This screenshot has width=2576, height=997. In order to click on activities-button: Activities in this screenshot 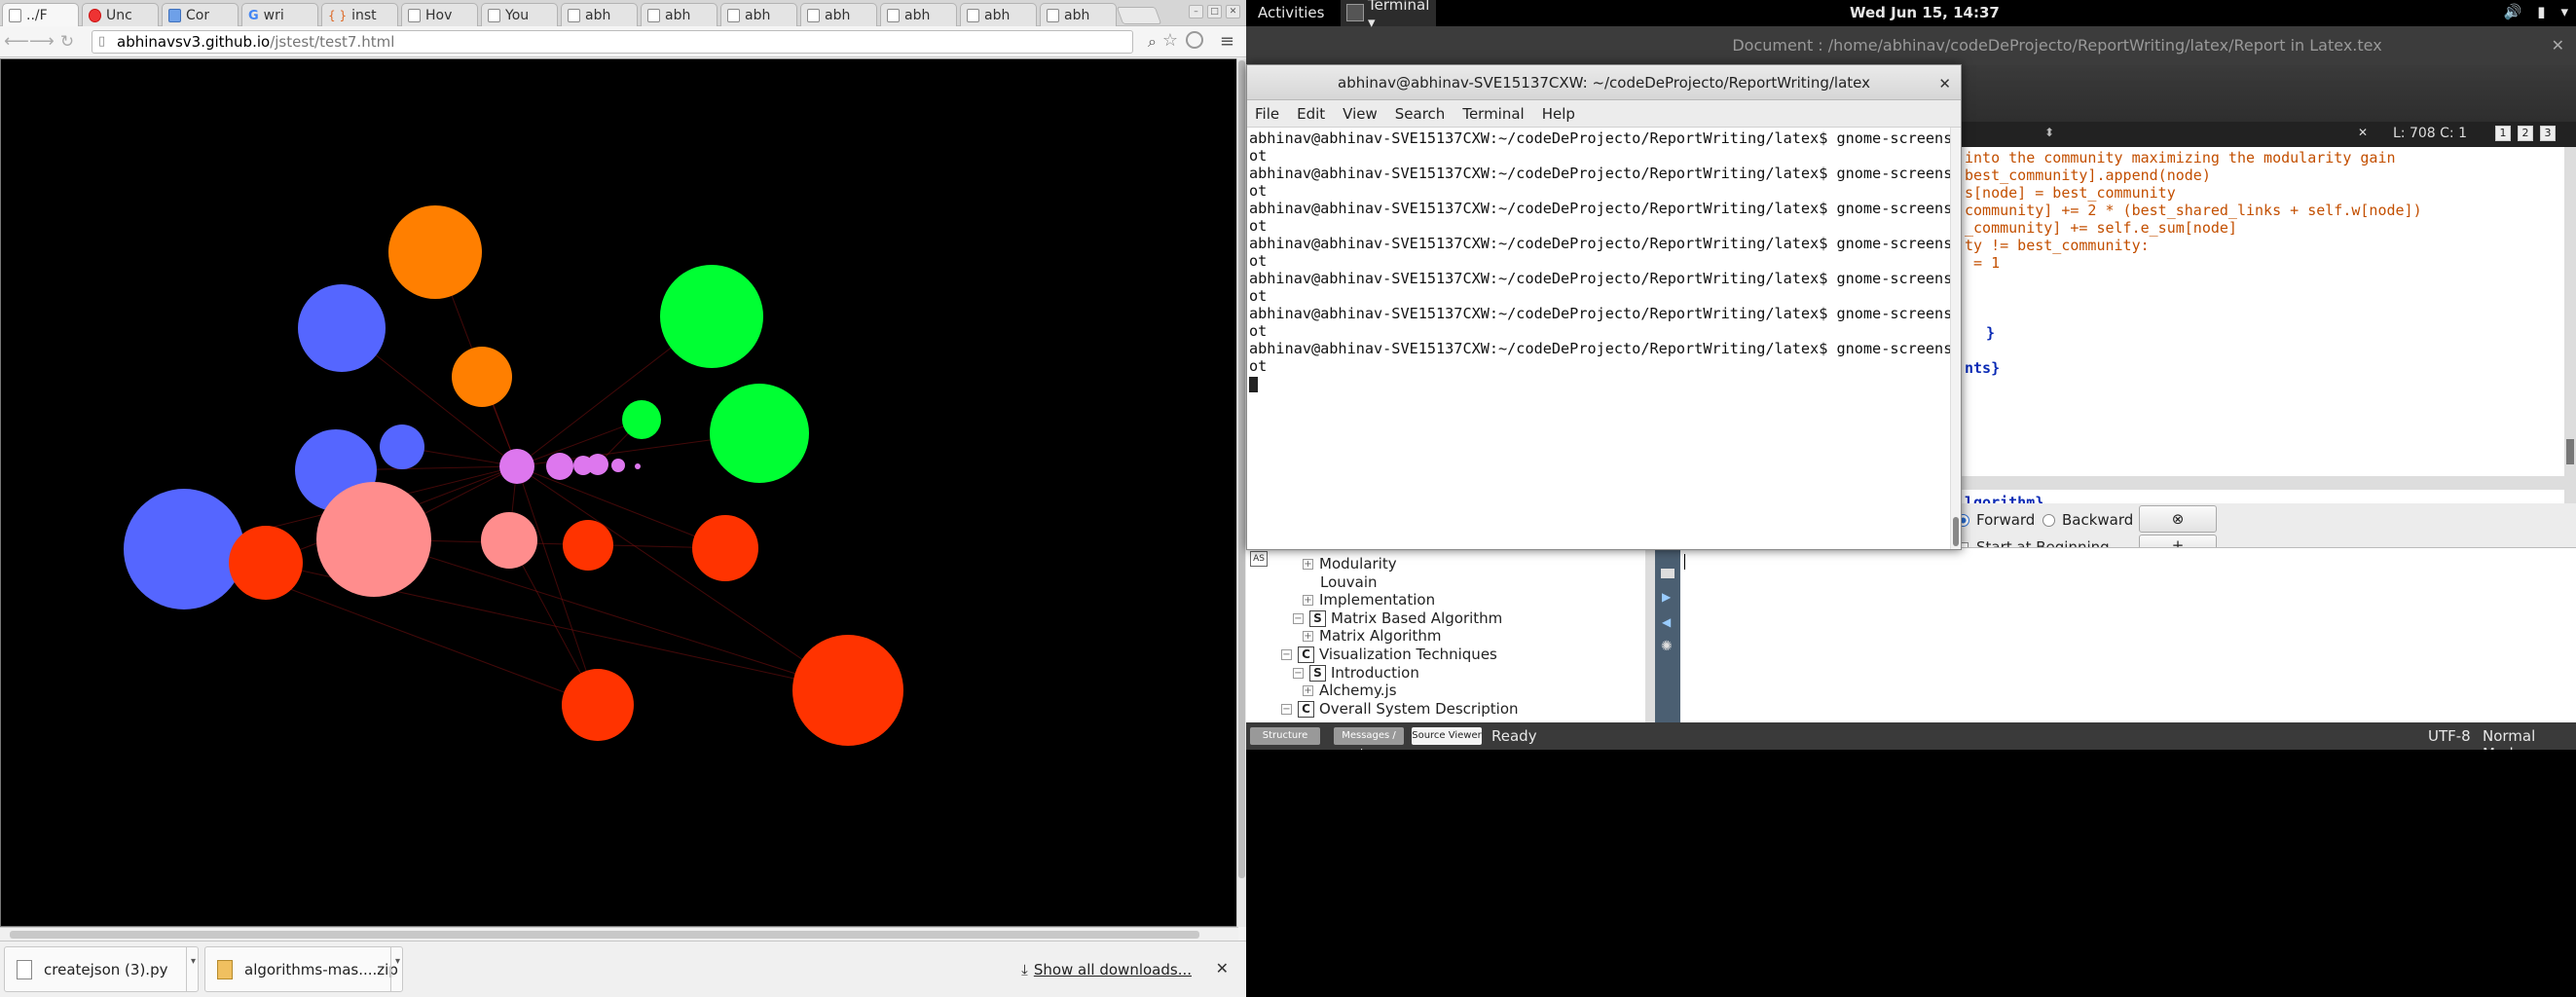, I will do `click(1291, 12)`.